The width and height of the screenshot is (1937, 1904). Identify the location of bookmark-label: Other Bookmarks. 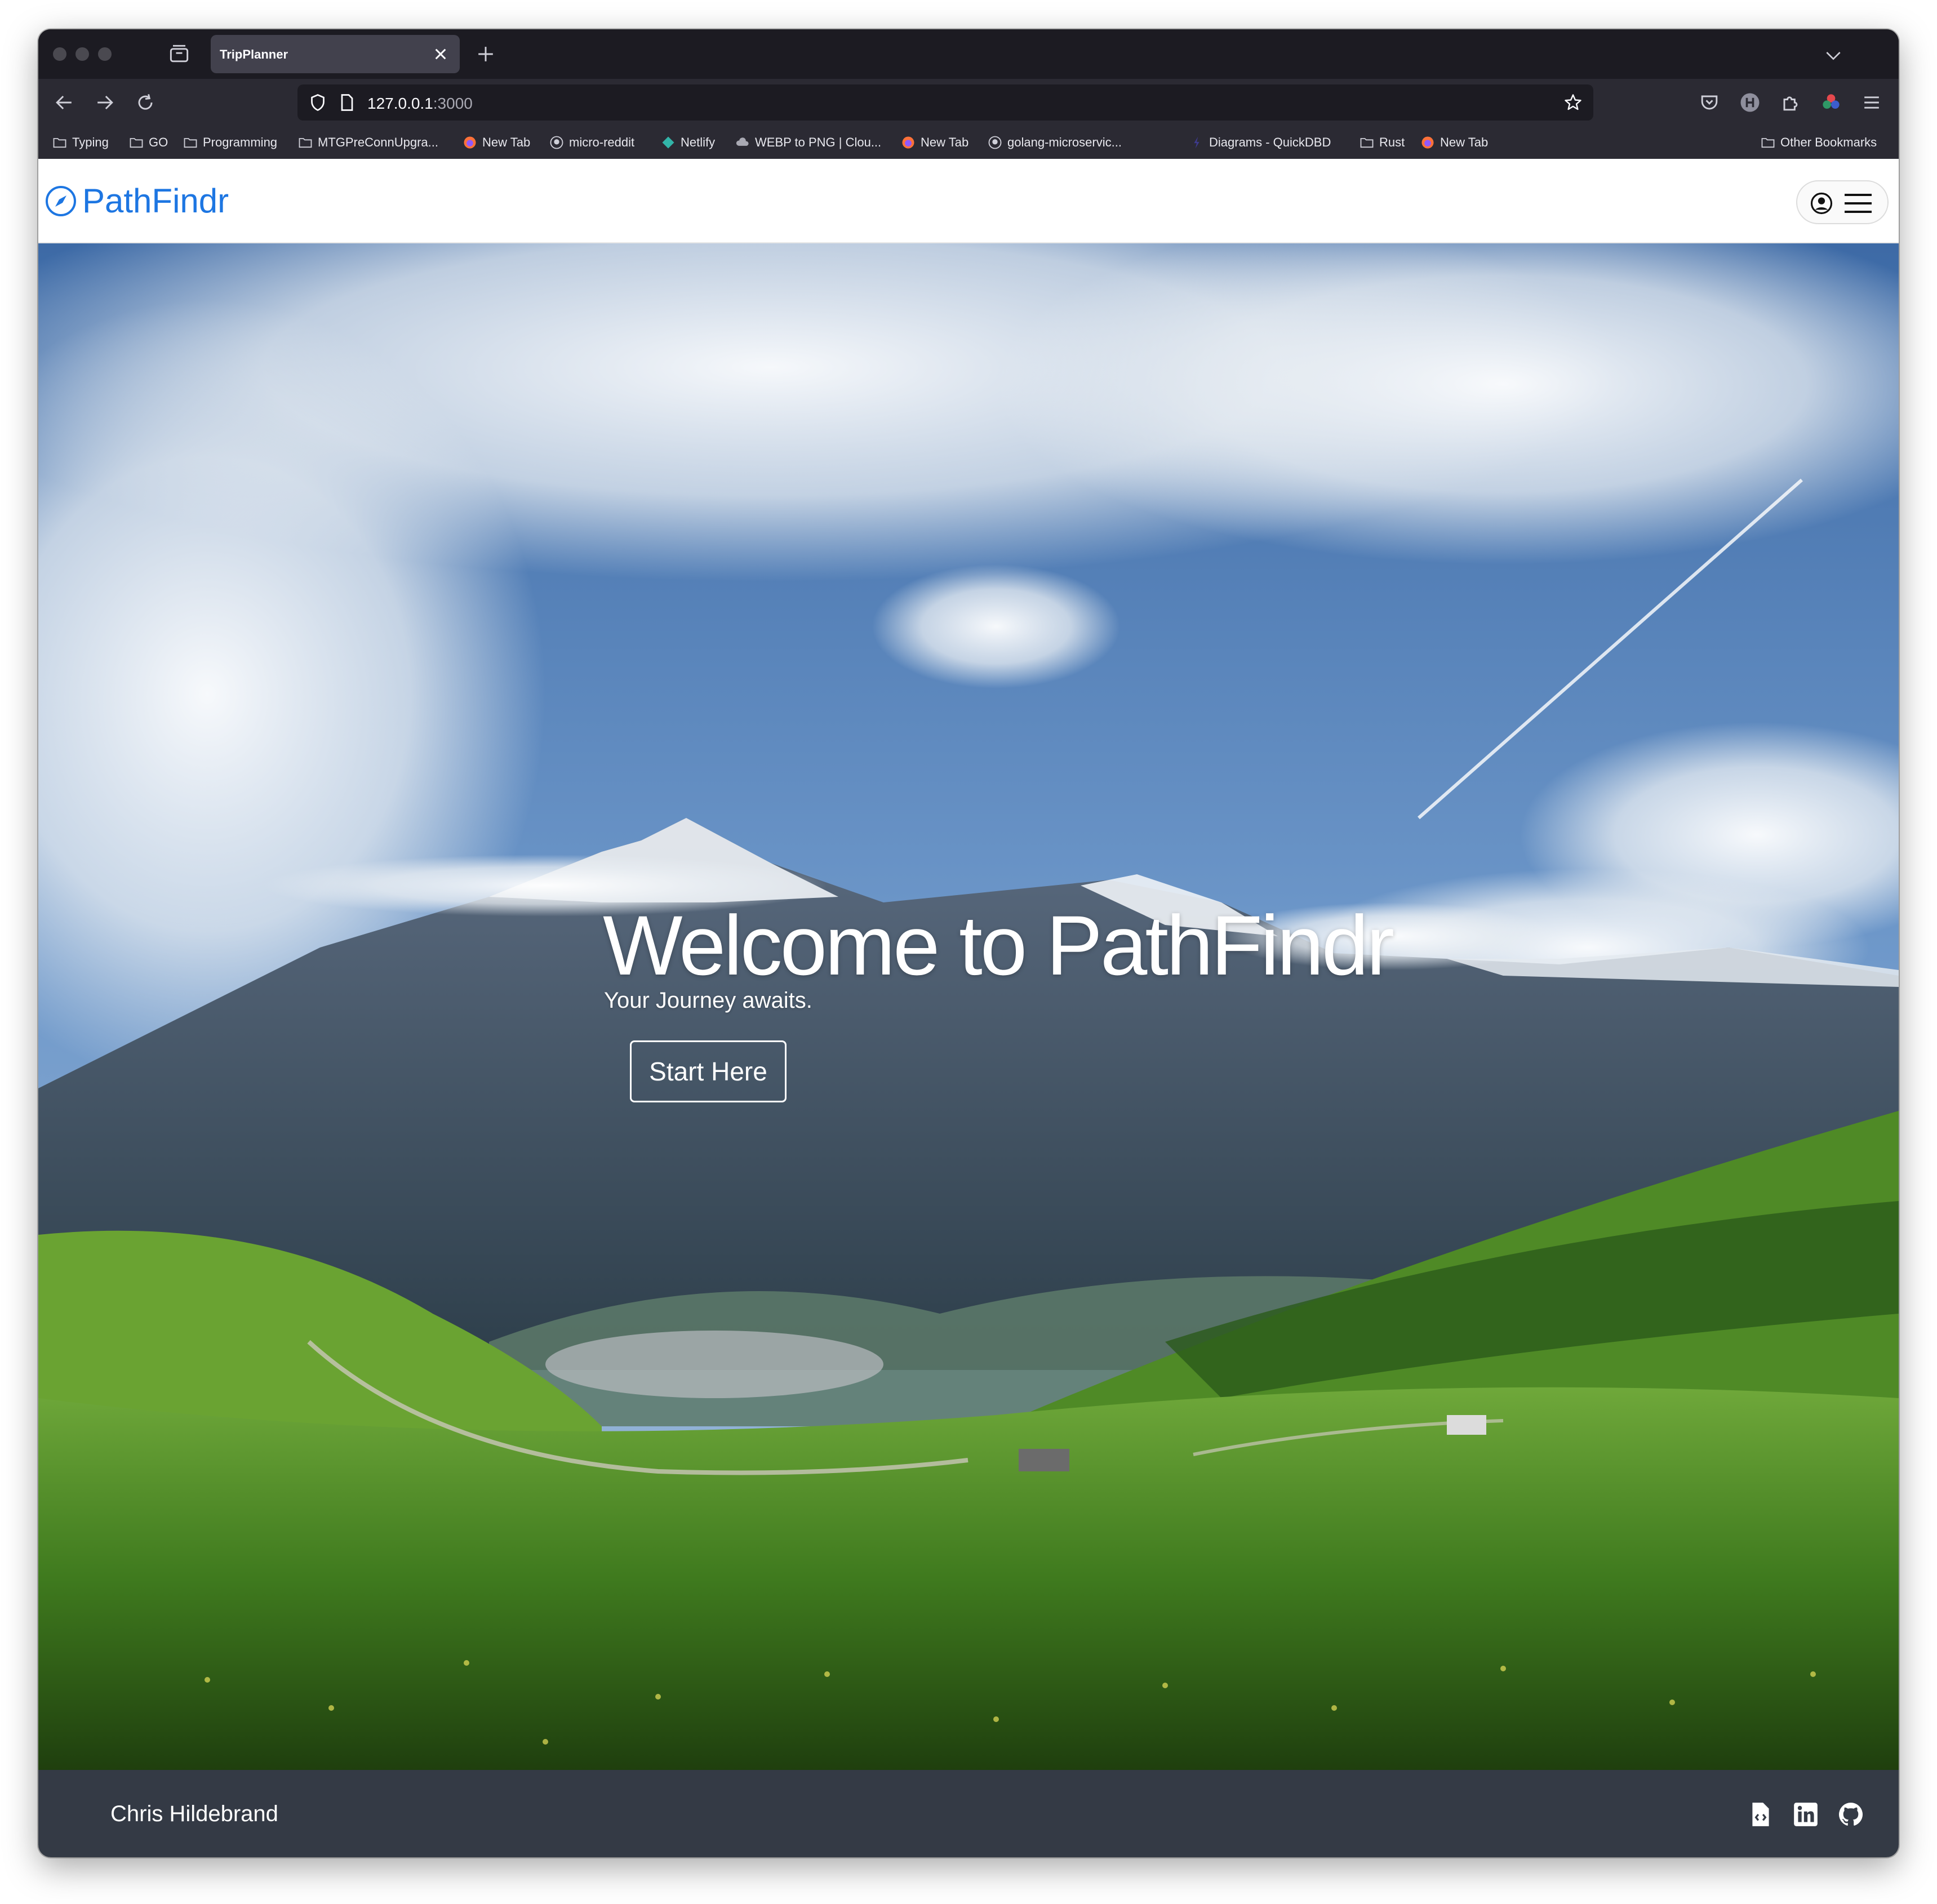
(1828, 142).